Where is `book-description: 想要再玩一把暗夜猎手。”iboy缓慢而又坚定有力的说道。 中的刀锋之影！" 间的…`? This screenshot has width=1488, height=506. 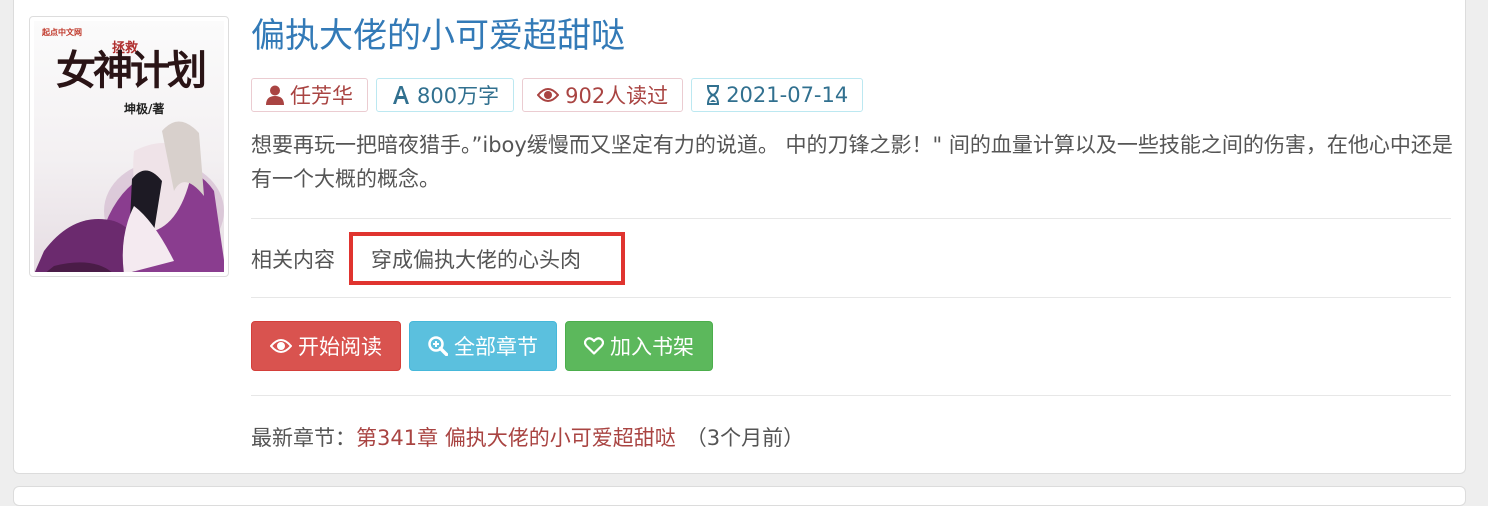
book-description: 想要再玩一把暗夜猎手。”iboy缓慢而又坚定有力的说道。 中的刀锋之影！" 间的… is located at coordinates (852, 162).